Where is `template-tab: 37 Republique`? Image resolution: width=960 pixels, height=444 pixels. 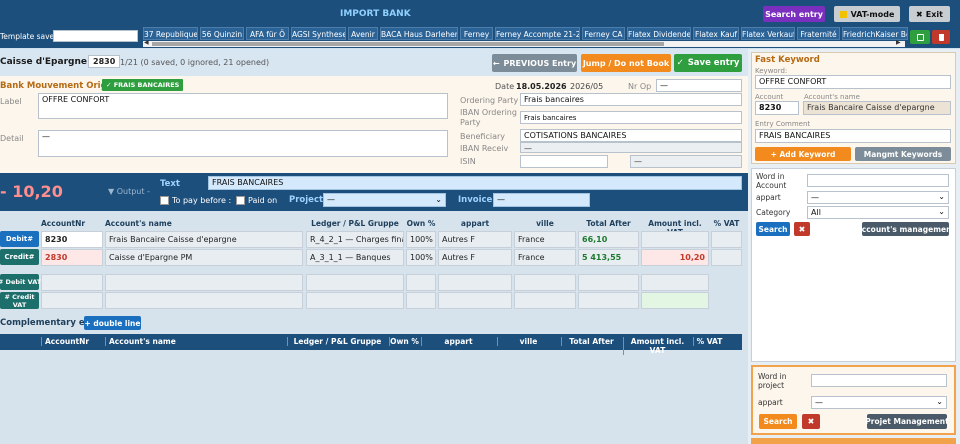 template-tab: 37 Republique is located at coordinates (170, 33).